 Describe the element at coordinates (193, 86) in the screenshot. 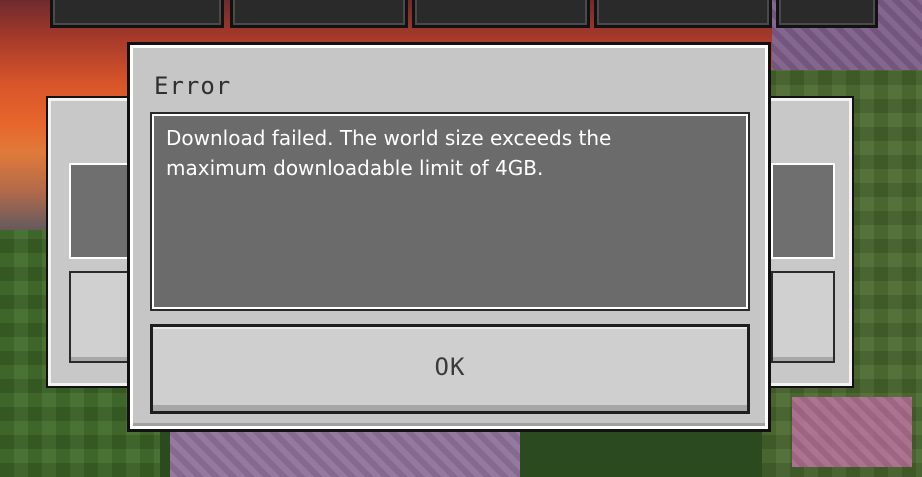

I see `dialog-title: Error` at that location.